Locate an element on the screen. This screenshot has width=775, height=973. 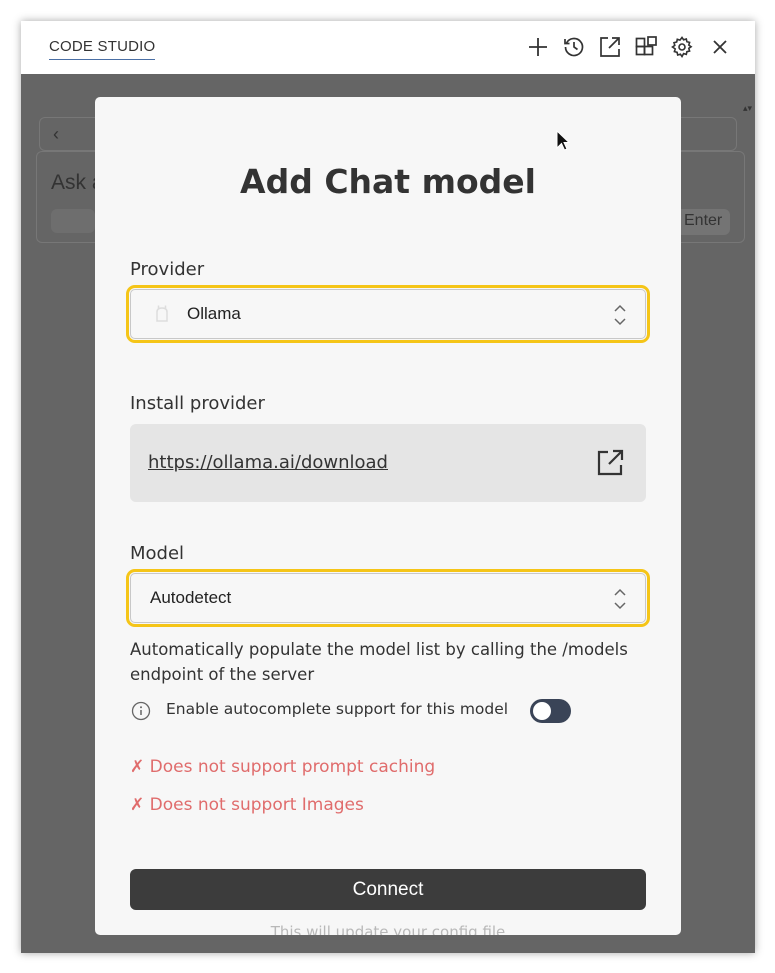
model-select: Autodetect is located at coordinates (388, 598).